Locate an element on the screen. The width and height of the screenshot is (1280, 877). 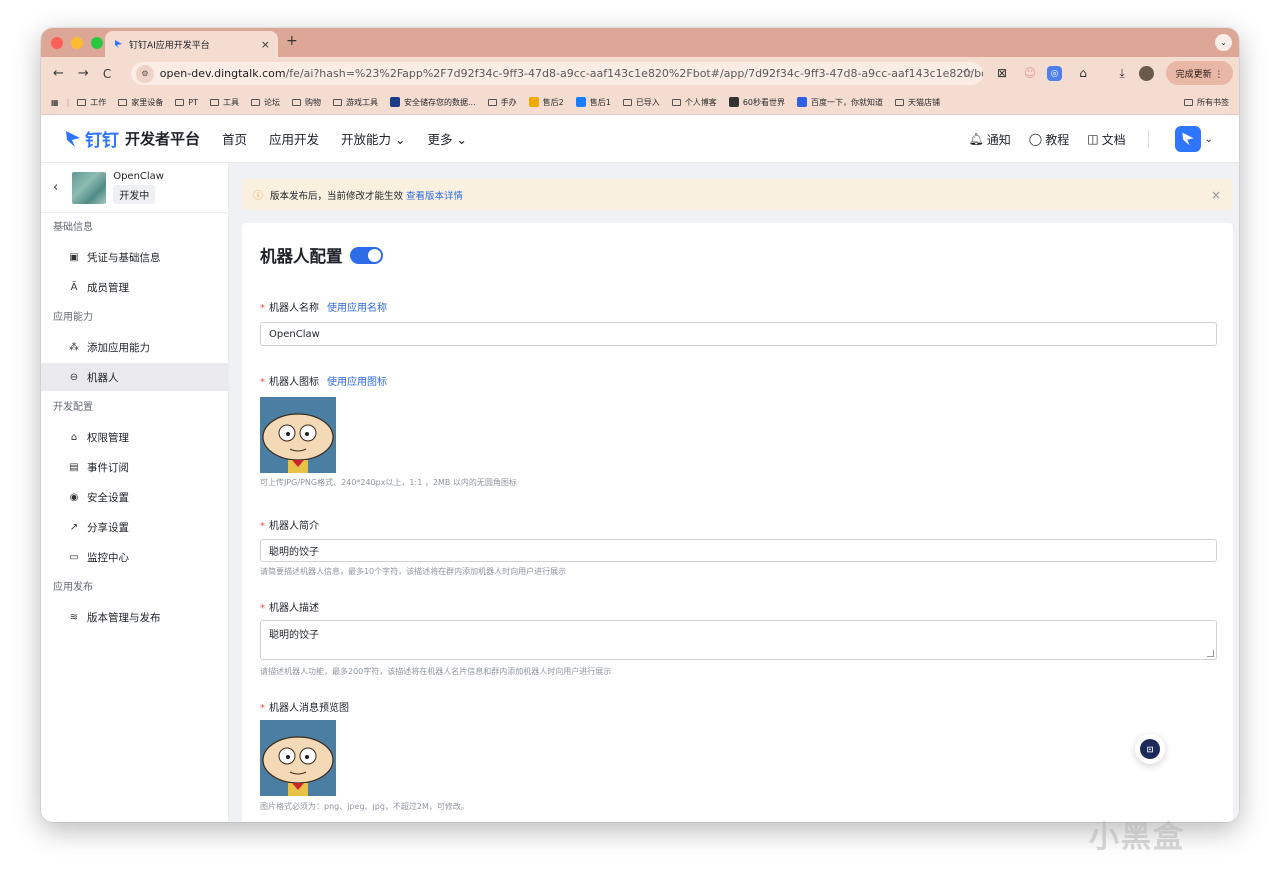
member-icon: Ä is located at coordinates (74, 287).